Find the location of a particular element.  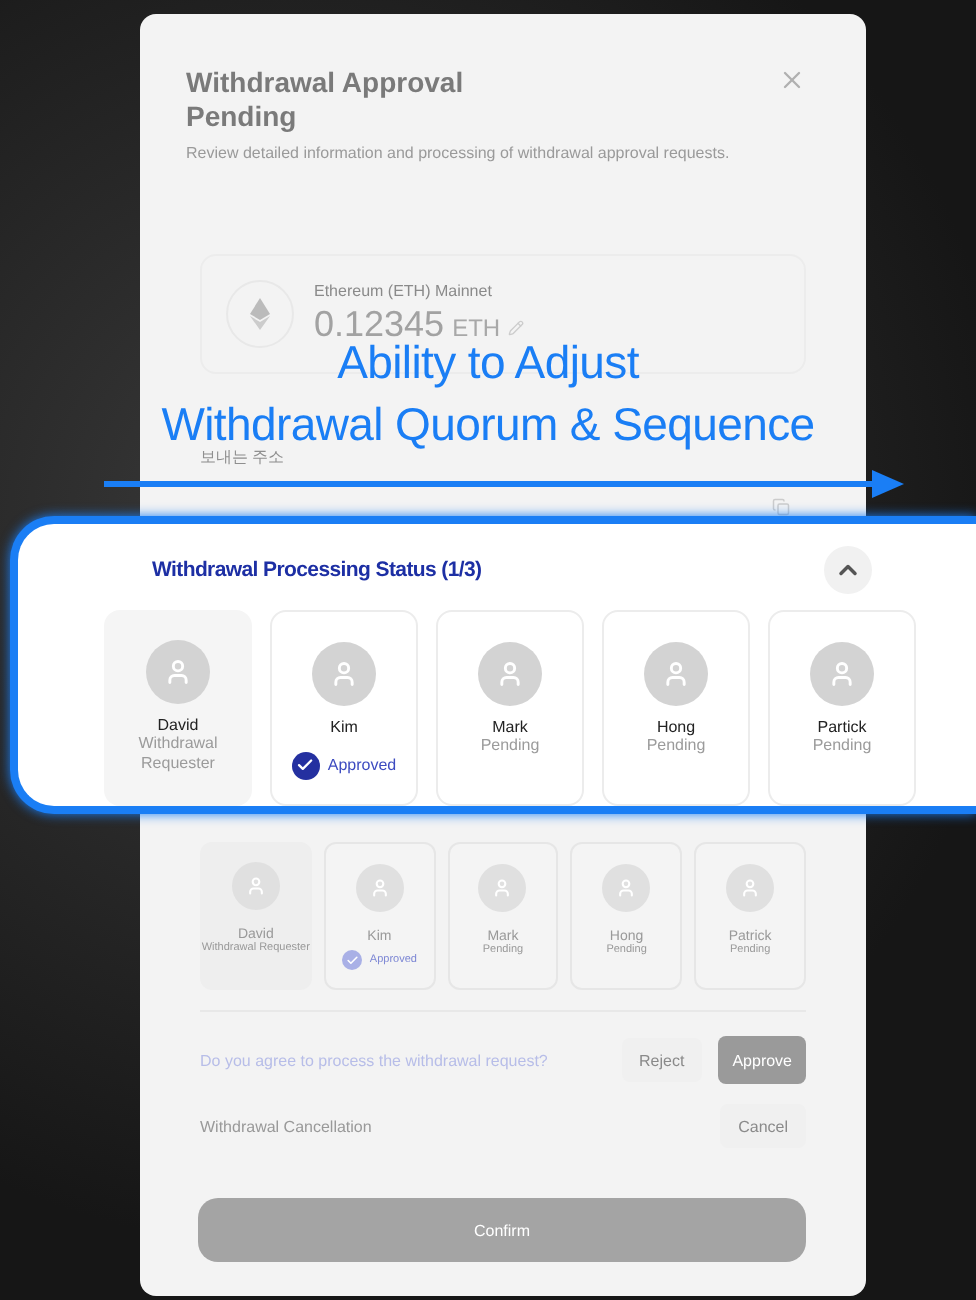

ethereum-icon is located at coordinates (260, 314).